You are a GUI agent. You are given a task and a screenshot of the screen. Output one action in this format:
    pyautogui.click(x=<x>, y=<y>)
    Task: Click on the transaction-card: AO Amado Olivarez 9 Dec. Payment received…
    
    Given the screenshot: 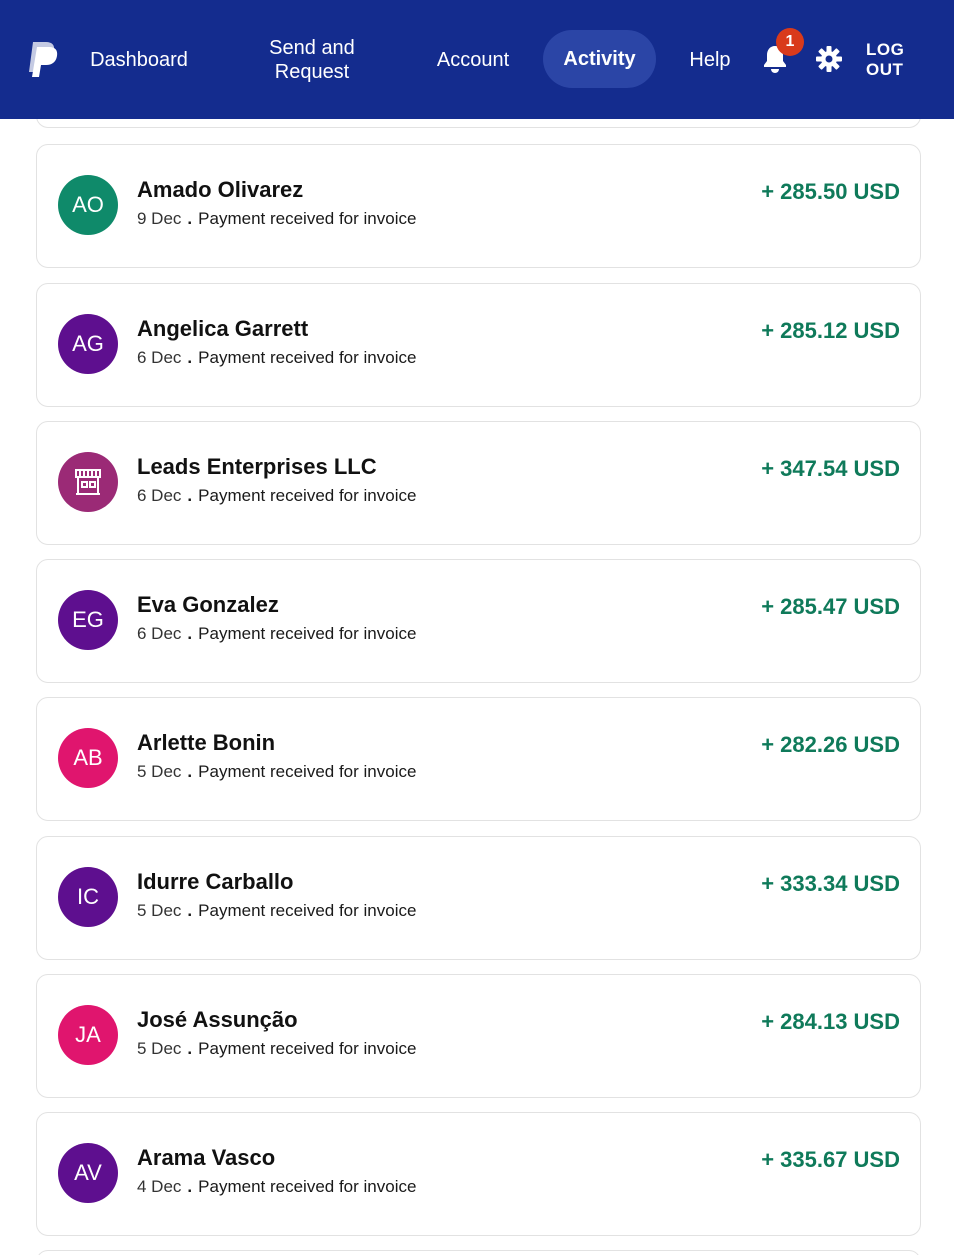 What is the action you would take?
    pyautogui.click(x=478, y=206)
    